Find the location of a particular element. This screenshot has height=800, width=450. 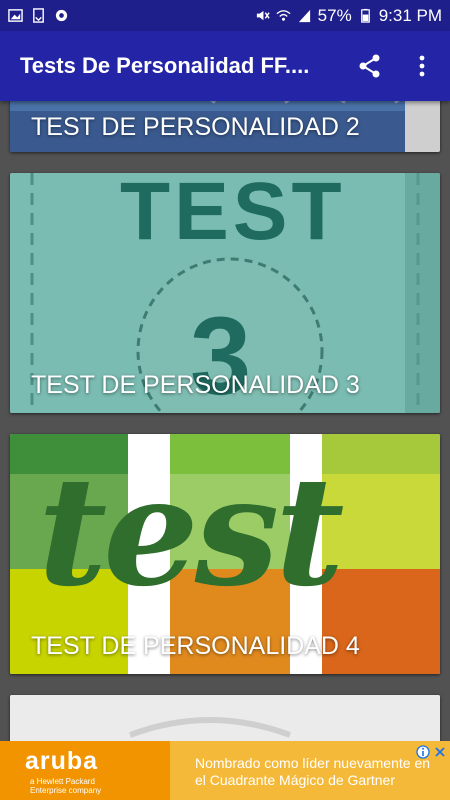

card-2-label: TEST DE PERSONALIDAD 2 is located at coordinates (195, 127).